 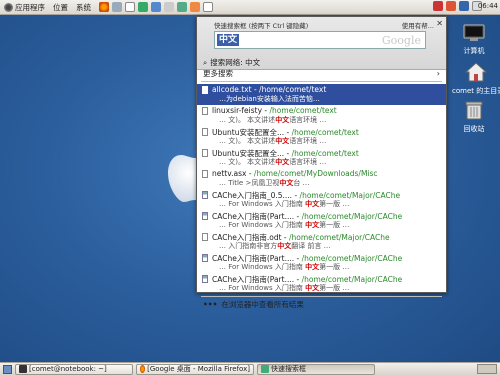 I want to click on menu-applications: 应用程序, so click(x=24, y=7).